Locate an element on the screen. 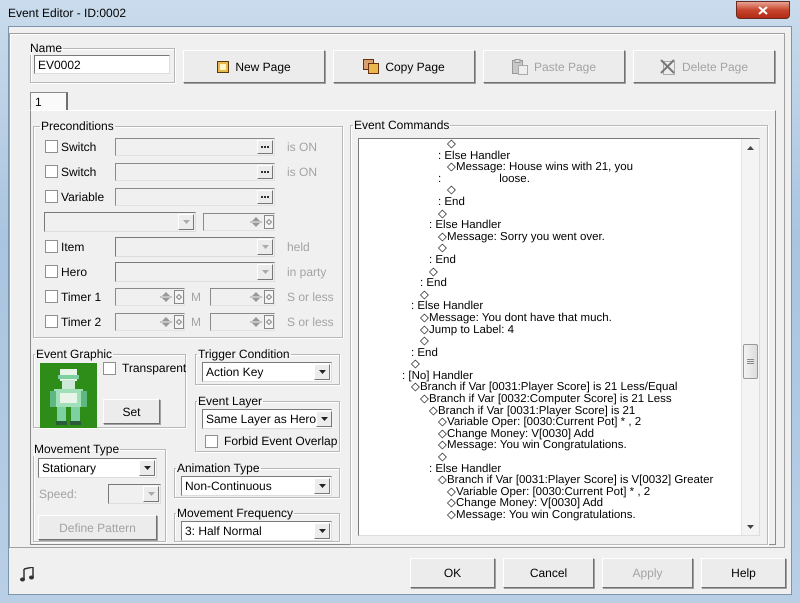 This screenshot has width=800, height=603. name-field: EV0002 is located at coordinates (102, 64).